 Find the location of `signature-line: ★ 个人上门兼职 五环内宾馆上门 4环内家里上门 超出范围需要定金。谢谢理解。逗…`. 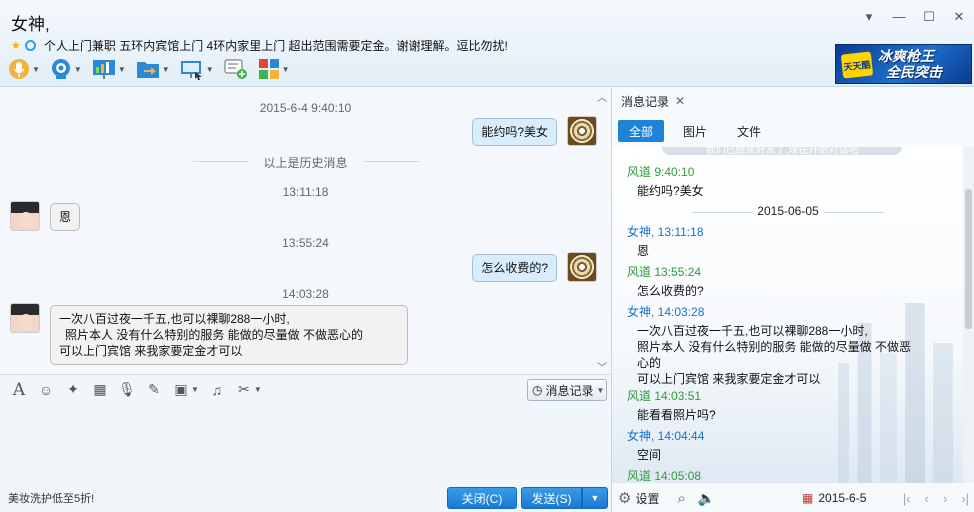

signature-line: ★ 个人上门兼职 五环内宾馆上门 4环内家里上门 超出范围需要定金。谢谢理解。逗… is located at coordinates (259, 45).